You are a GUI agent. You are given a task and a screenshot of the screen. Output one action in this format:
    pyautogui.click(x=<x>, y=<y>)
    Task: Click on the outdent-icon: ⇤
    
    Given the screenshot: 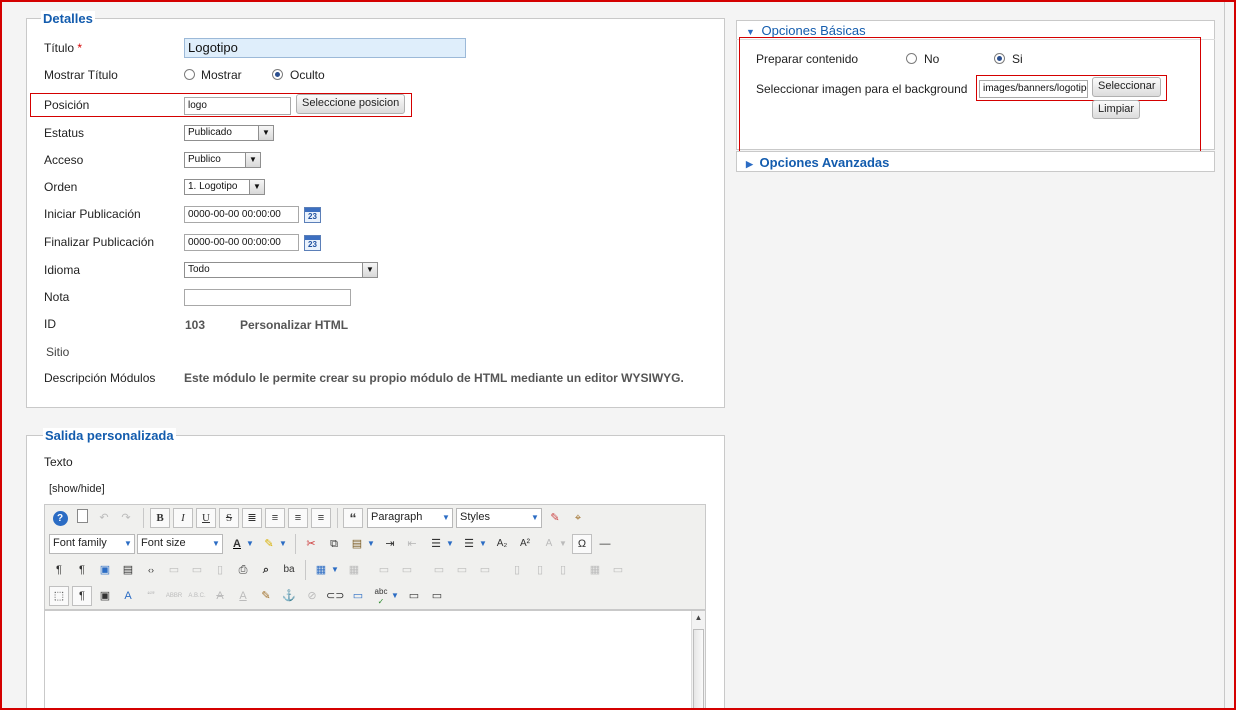 What is the action you would take?
    pyautogui.click(x=412, y=544)
    